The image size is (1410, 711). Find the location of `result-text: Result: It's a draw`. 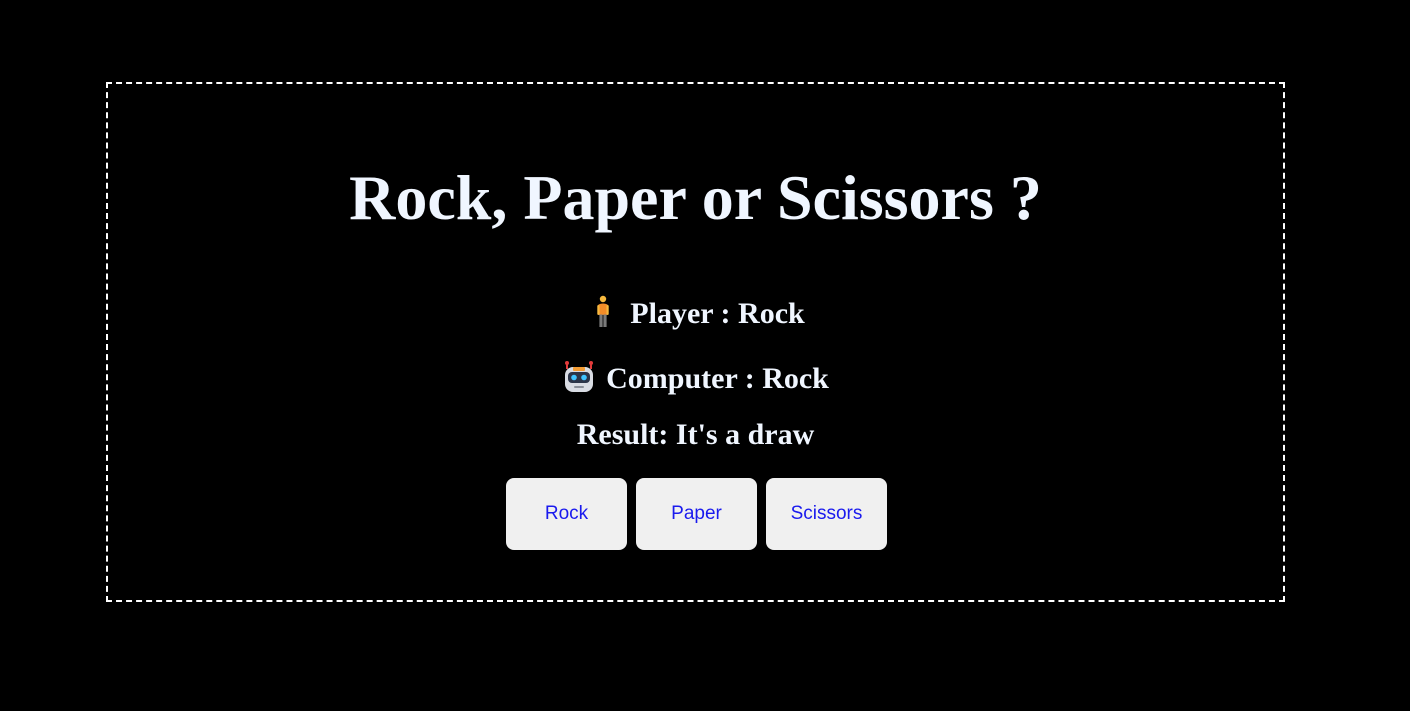

result-text: Result: It's a draw is located at coordinates (695, 434).